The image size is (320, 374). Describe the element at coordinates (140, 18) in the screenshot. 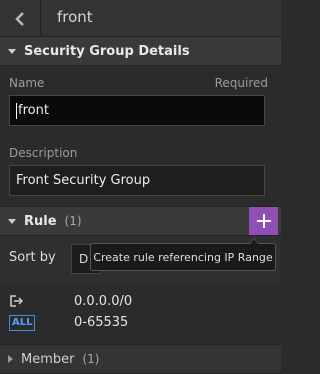

I see `top-bar: front` at that location.